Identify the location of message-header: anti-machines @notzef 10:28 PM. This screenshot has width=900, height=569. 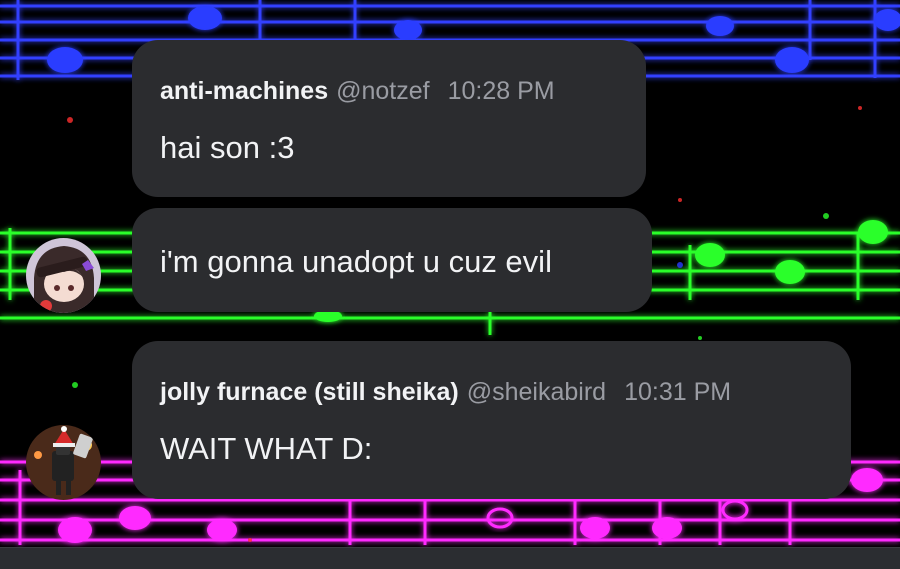
(357, 91).